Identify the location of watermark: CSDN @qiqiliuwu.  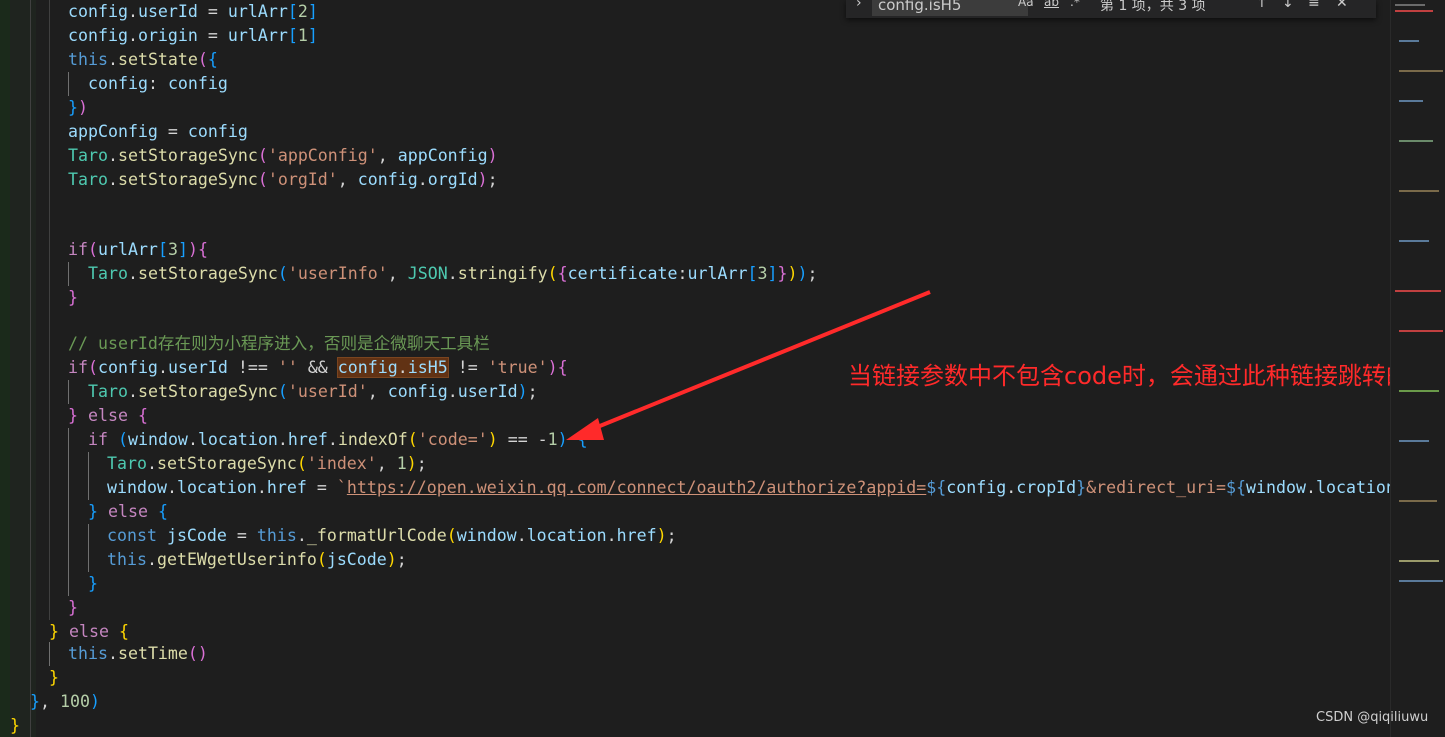
(1372, 717).